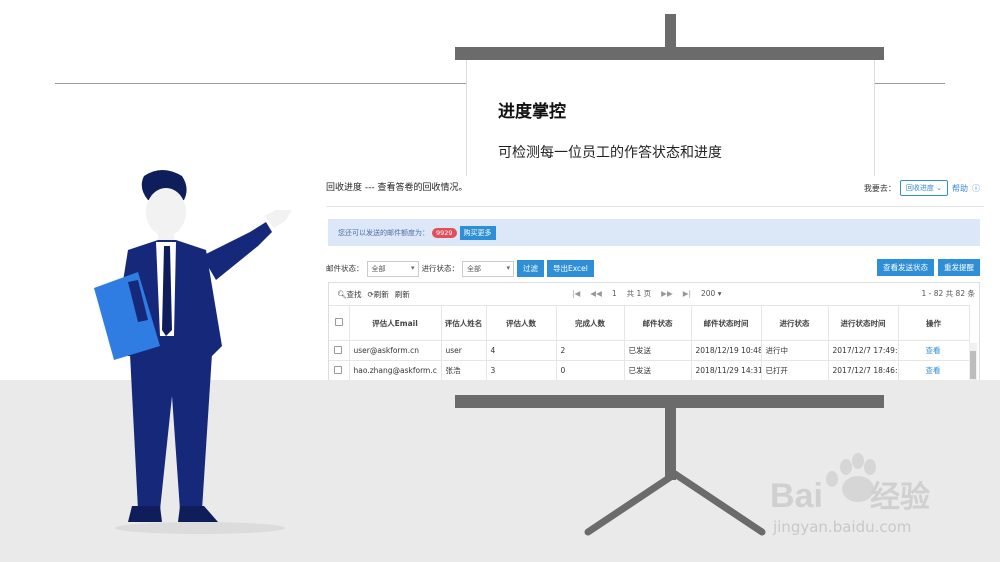 This screenshot has height=562, width=1000. Describe the element at coordinates (900, 497) in the screenshot. I see `svg-text: 经验` at that location.